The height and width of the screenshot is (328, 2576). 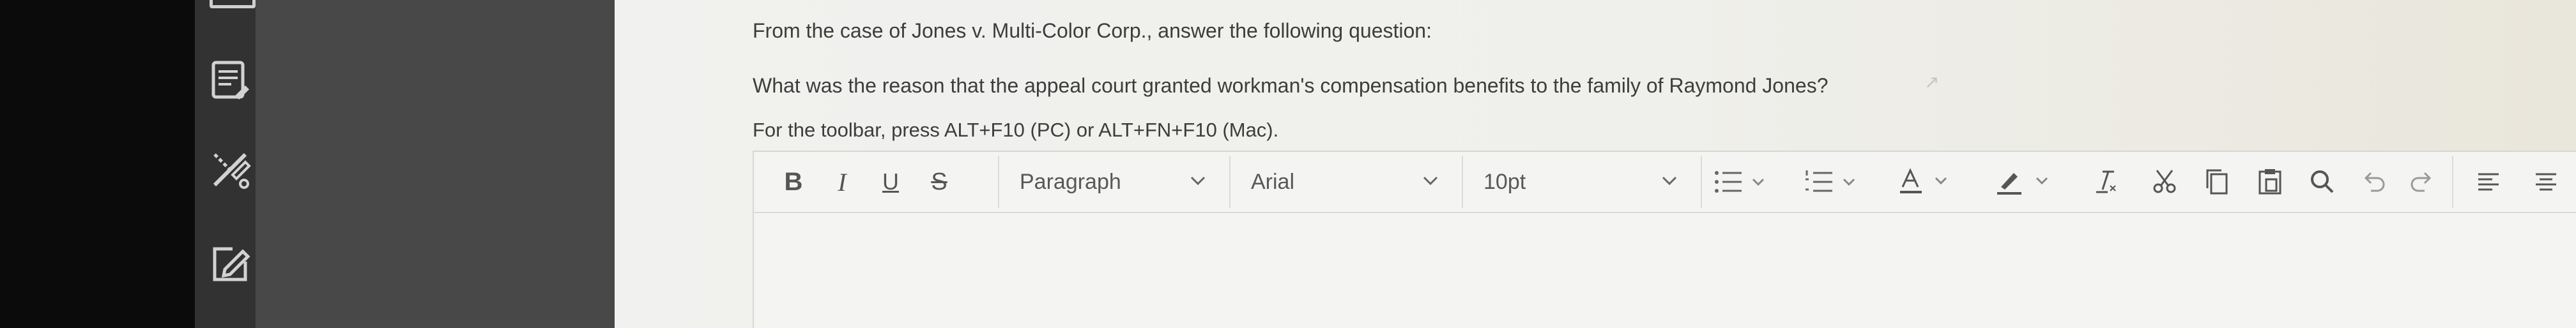 I want to click on text-color-icon, so click(x=1923, y=180).